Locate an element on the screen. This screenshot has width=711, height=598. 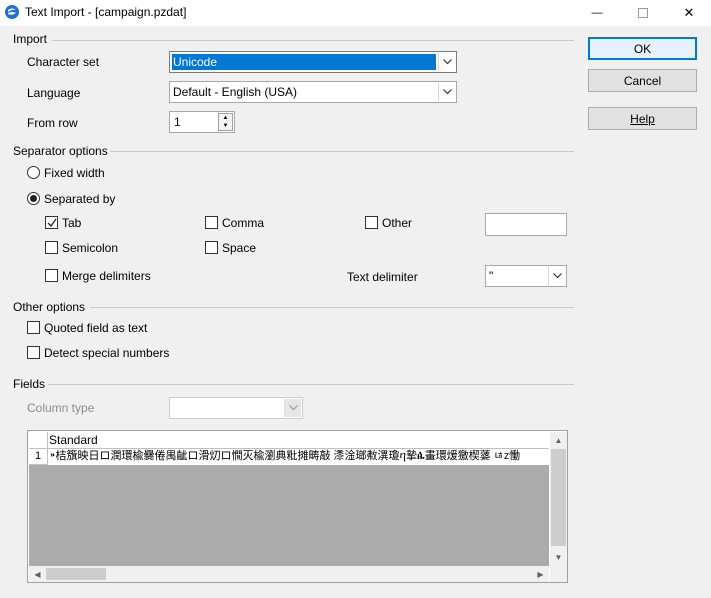
vertical-scrollbar: ▲ ▼ is located at coordinates (558, 499).